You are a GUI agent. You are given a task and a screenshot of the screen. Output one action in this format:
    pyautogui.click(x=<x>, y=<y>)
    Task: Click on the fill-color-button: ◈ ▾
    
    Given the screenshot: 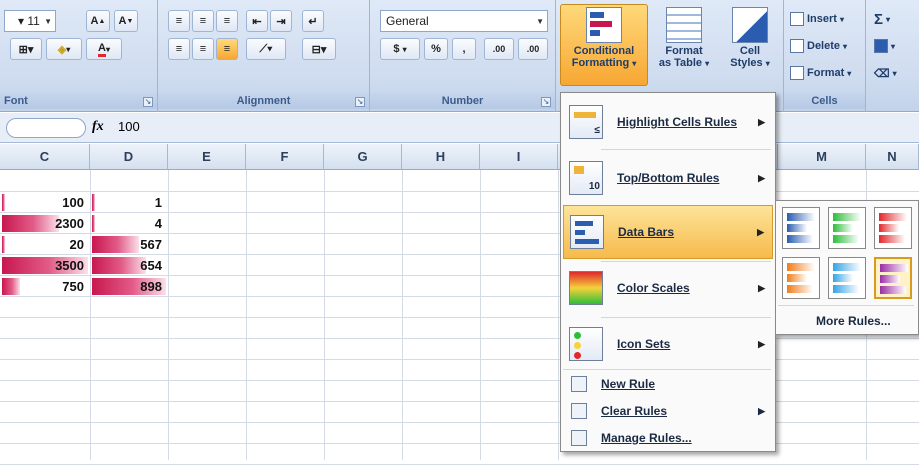 What is the action you would take?
    pyautogui.click(x=64, y=49)
    